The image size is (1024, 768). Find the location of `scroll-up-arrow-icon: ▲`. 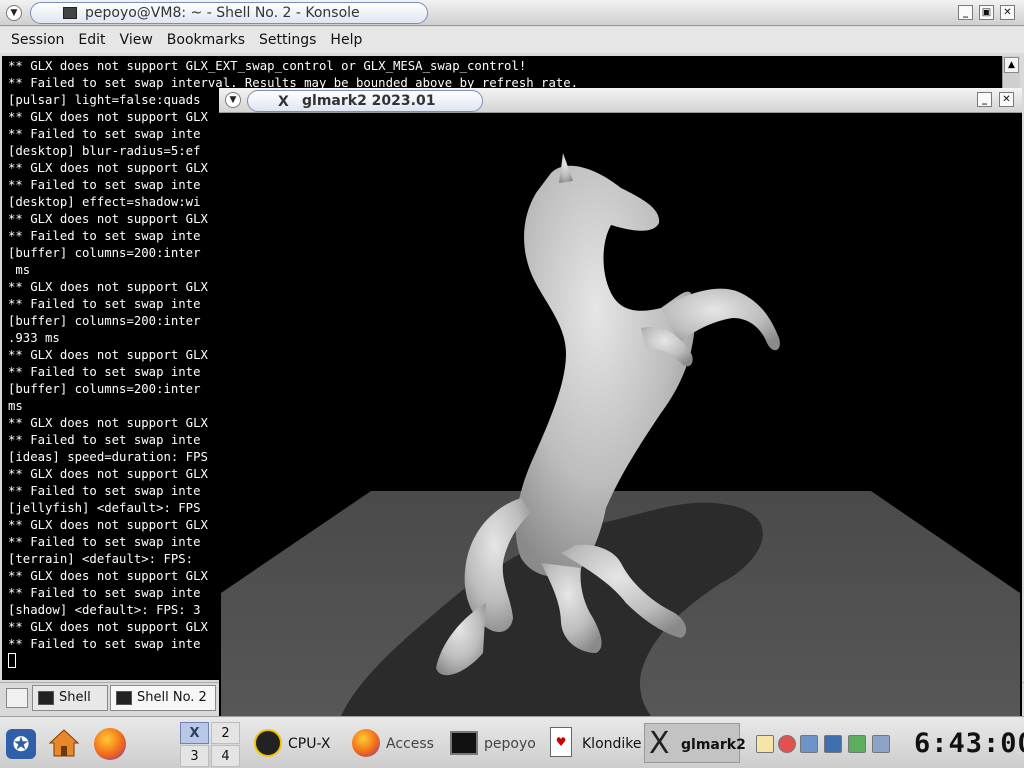

scroll-up-arrow-icon: ▲ is located at coordinates (1011, 65).